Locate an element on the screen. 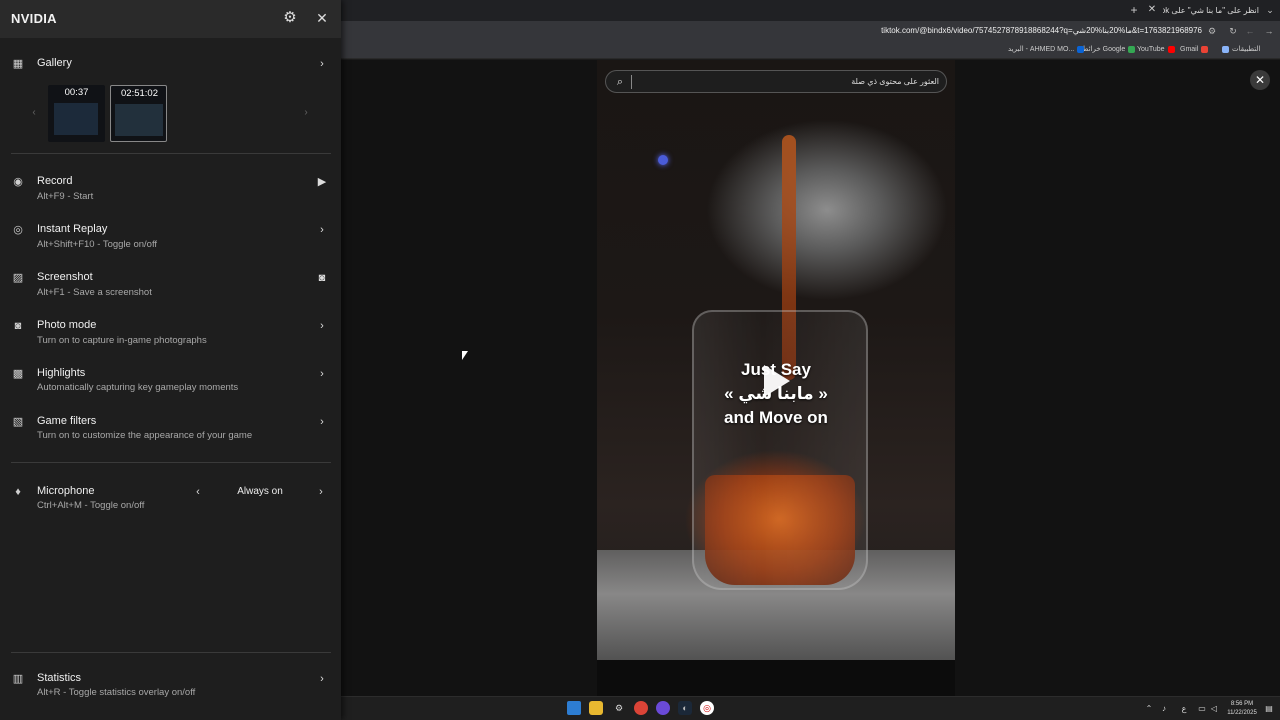 This screenshot has width=1280, height=720. play-icon: ▶ is located at coordinates (322, 182).